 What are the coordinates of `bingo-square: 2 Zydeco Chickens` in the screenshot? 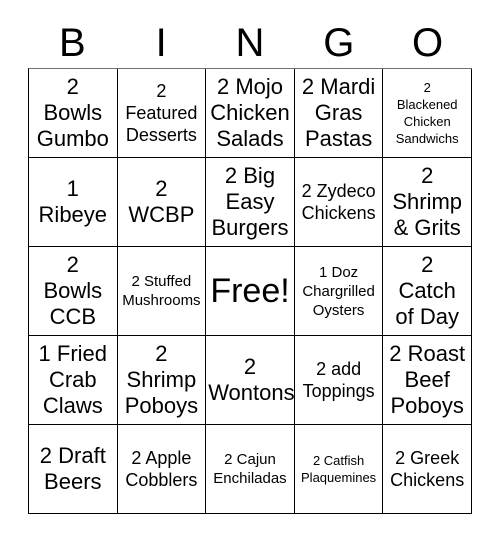 It's located at (339, 202).